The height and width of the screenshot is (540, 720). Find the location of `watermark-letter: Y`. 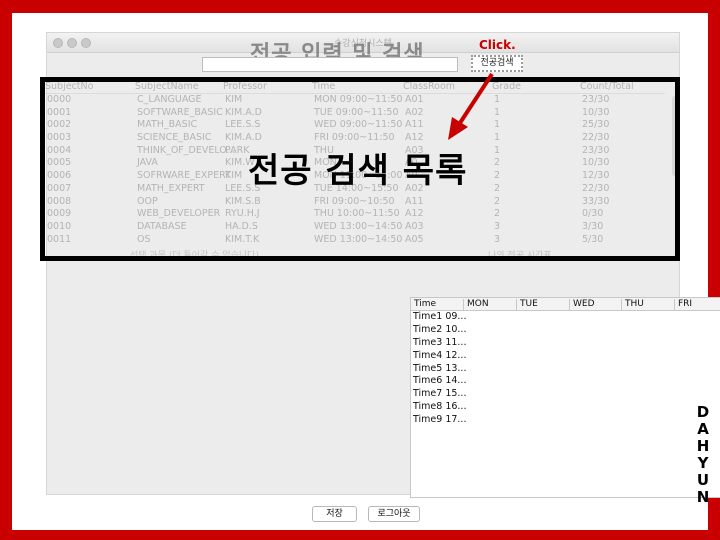

watermark-letter: Y is located at coordinates (703, 463).